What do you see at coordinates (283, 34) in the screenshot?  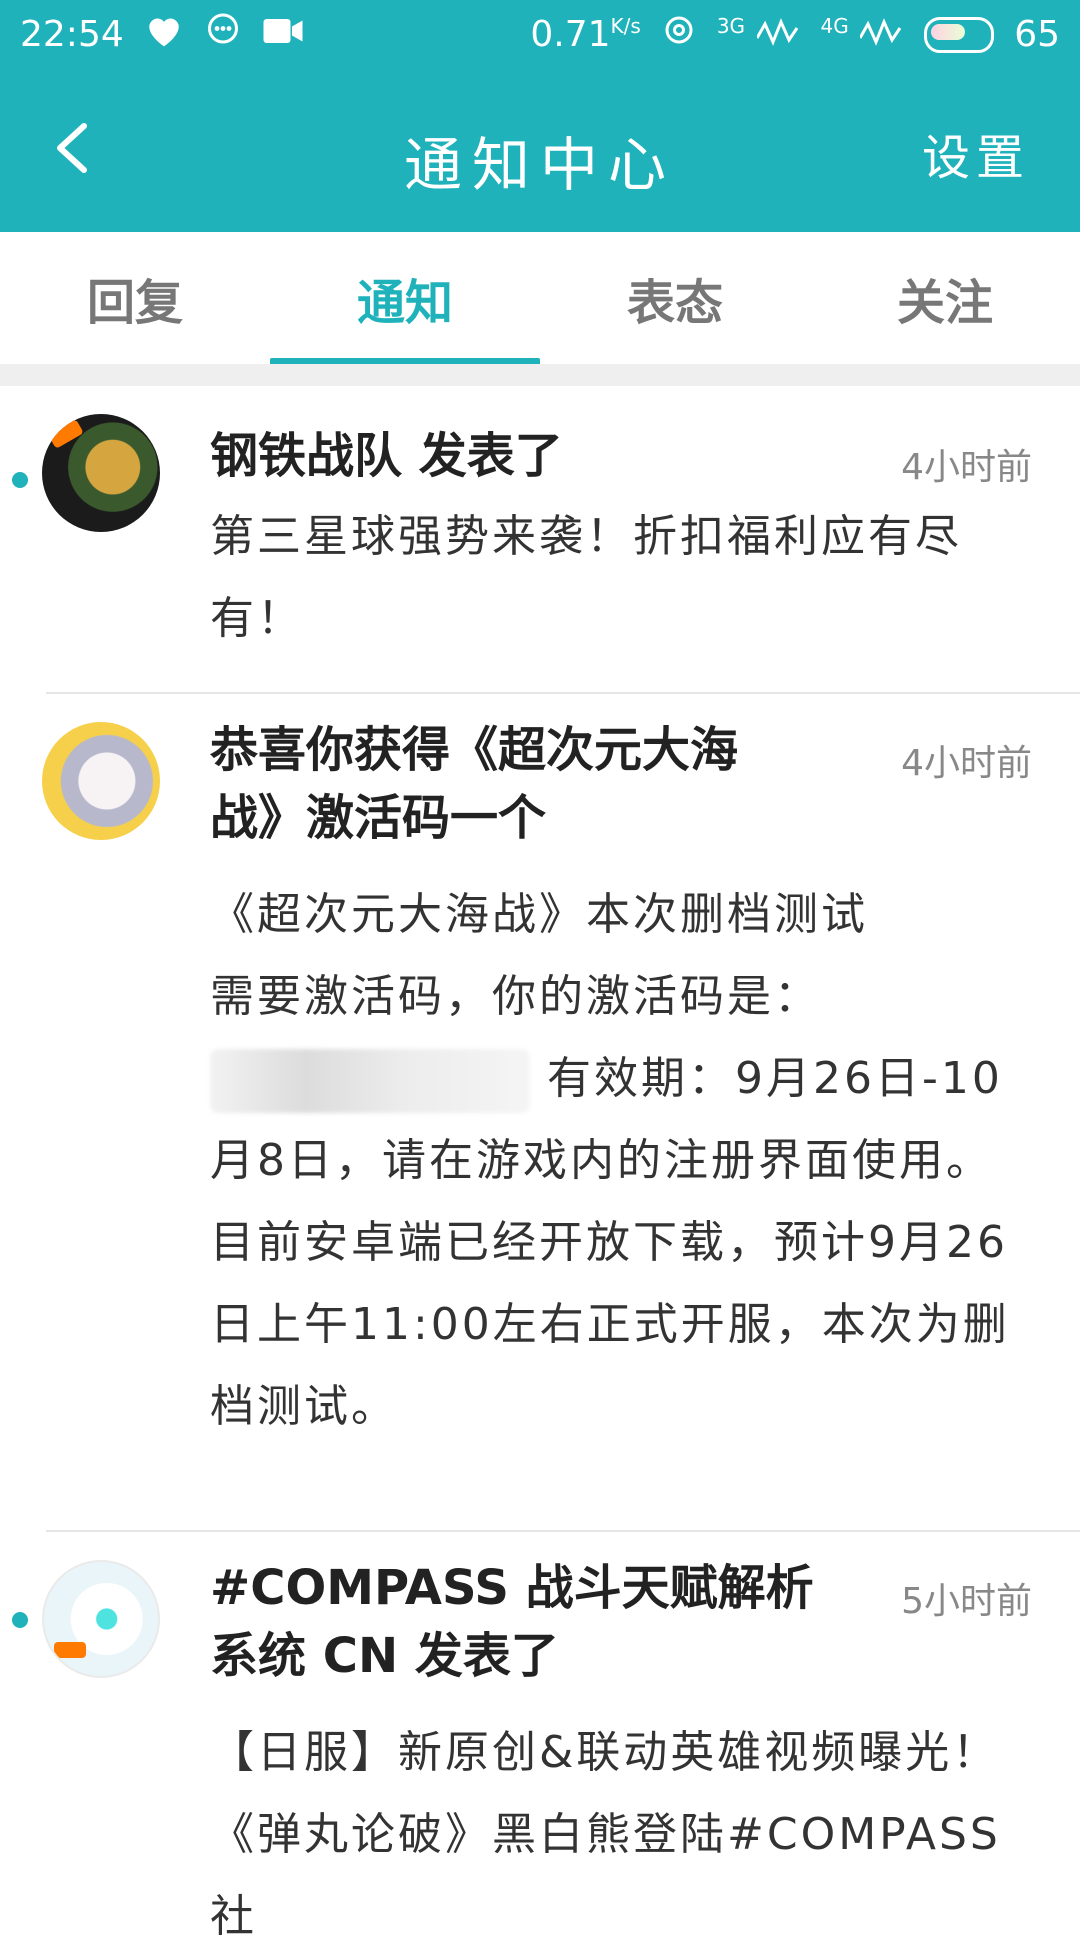 I see `video-camera-icon` at bounding box center [283, 34].